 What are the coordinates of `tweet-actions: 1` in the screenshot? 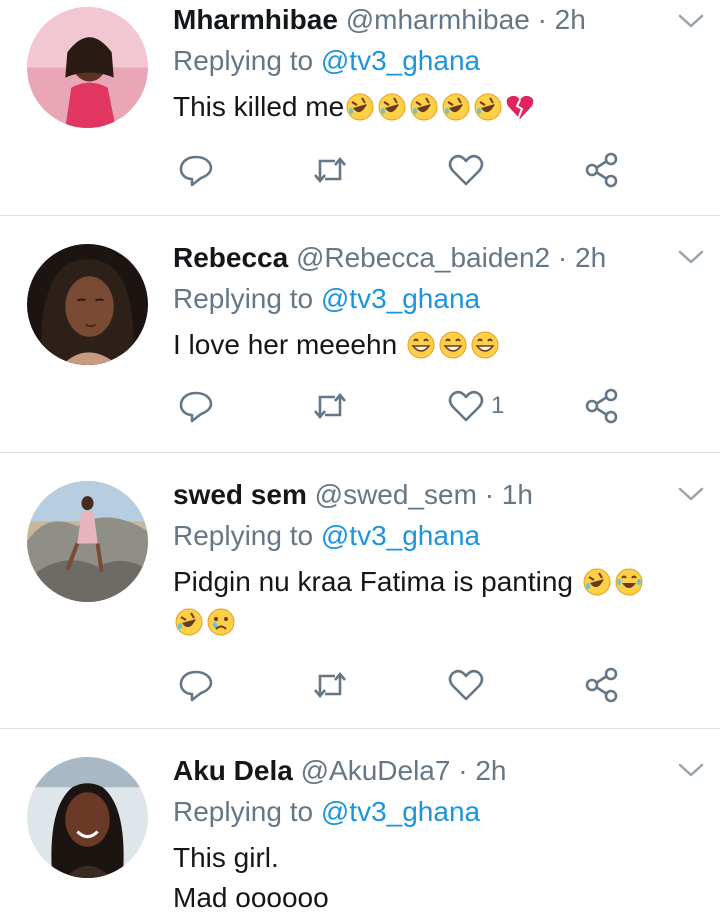 It's located at (403, 406).